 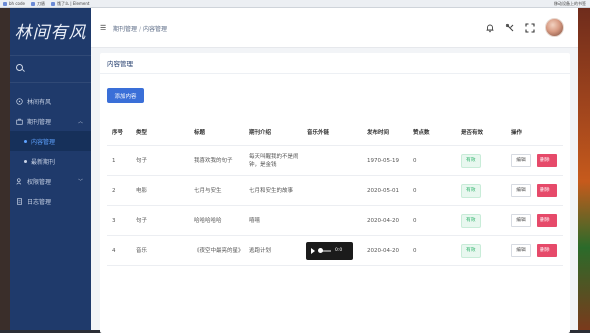 What do you see at coordinates (118, 132) in the screenshot?
I see `column-header: 序号` at bounding box center [118, 132].